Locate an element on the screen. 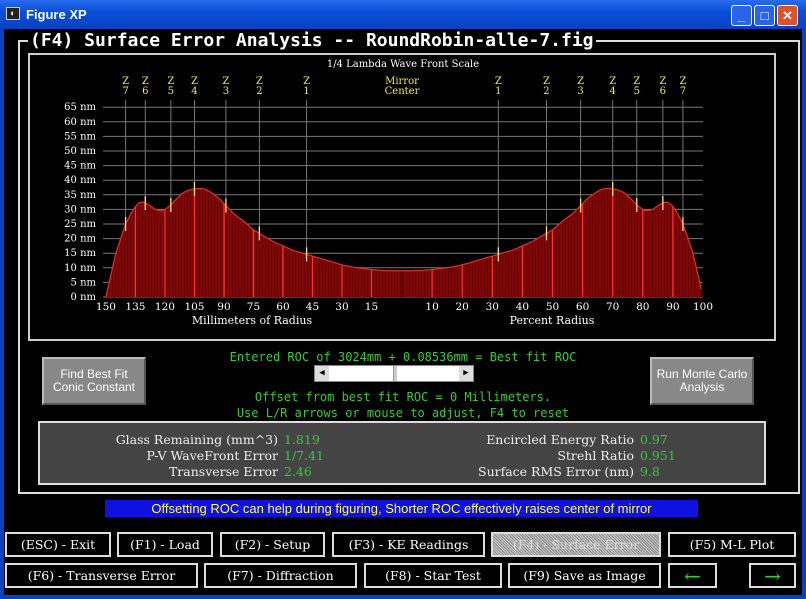  y-tick-label: 10 nm is located at coordinates (80, 268).